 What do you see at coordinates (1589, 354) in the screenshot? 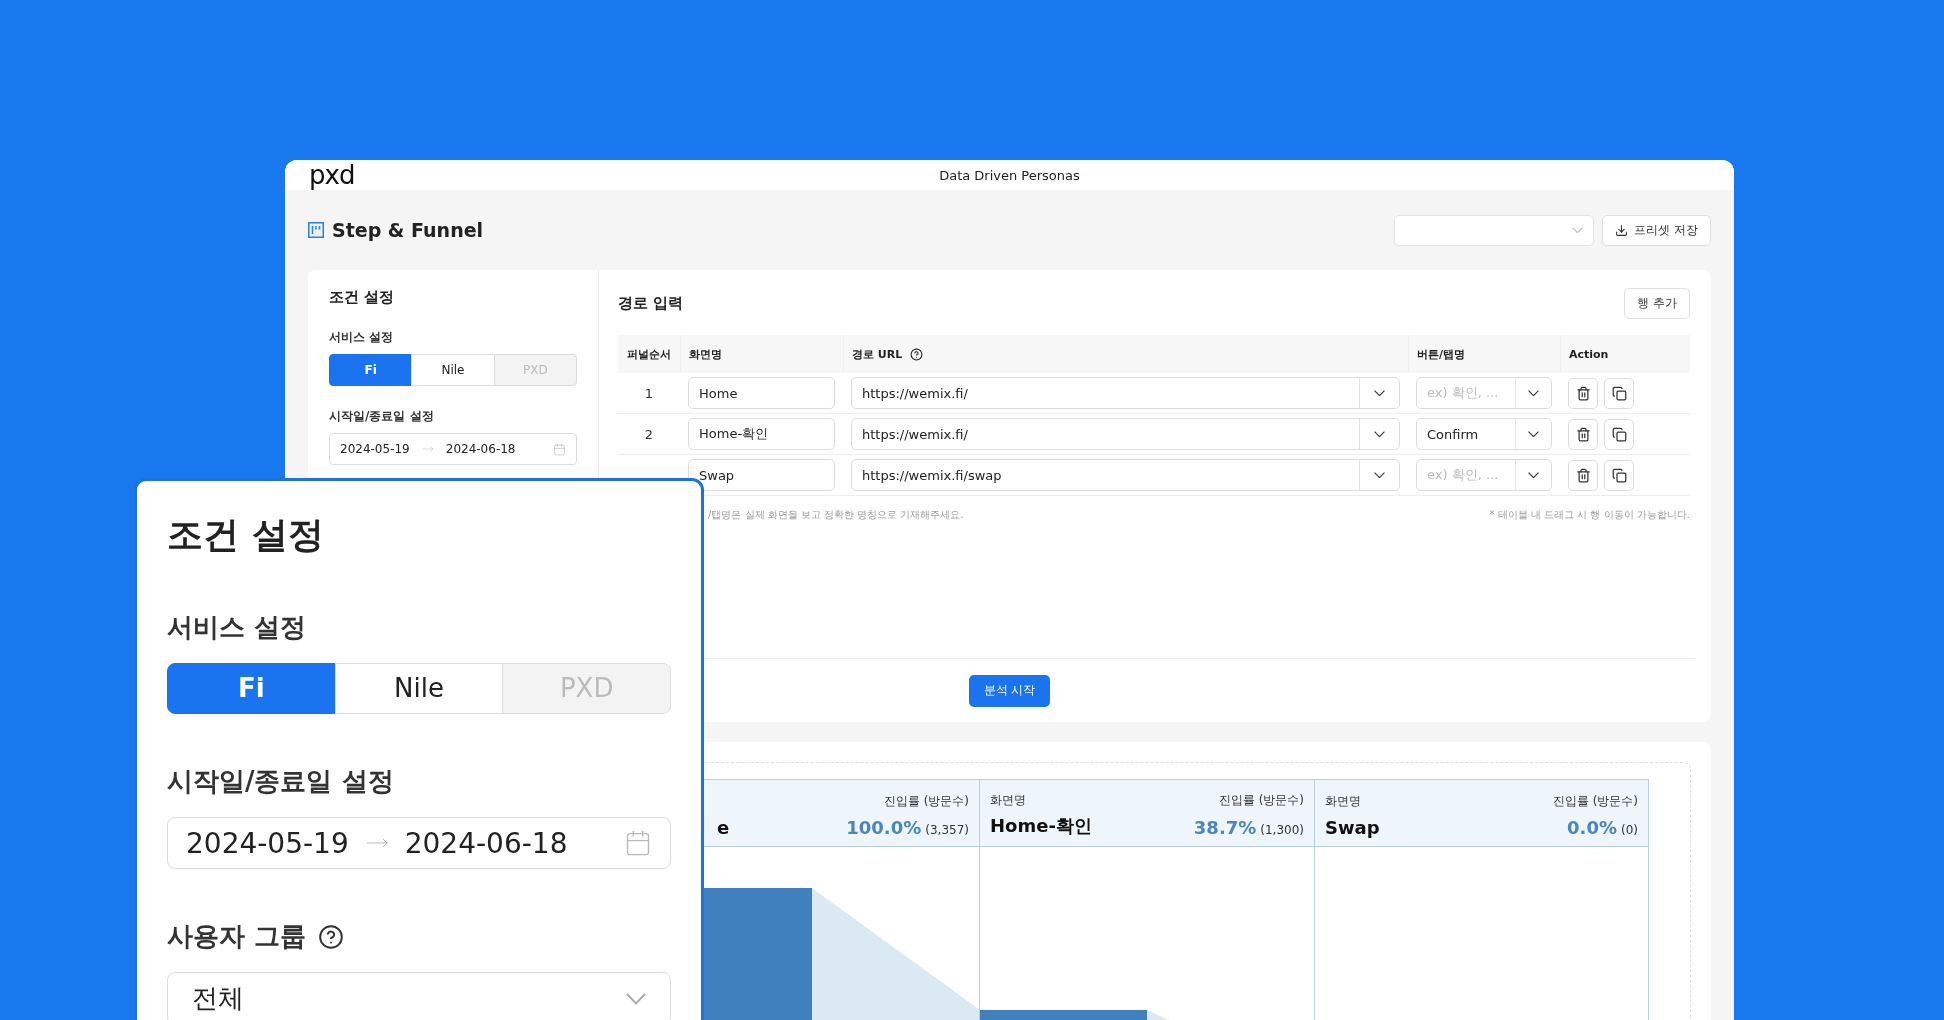
I see `column-header: Action` at bounding box center [1589, 354].